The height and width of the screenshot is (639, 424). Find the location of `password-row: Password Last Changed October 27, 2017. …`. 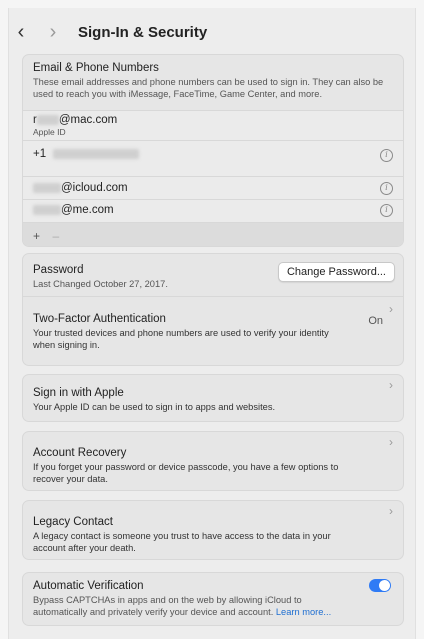

password-row: Password Last Changed October 27, 2017. … is located at coordinates (213, 275).